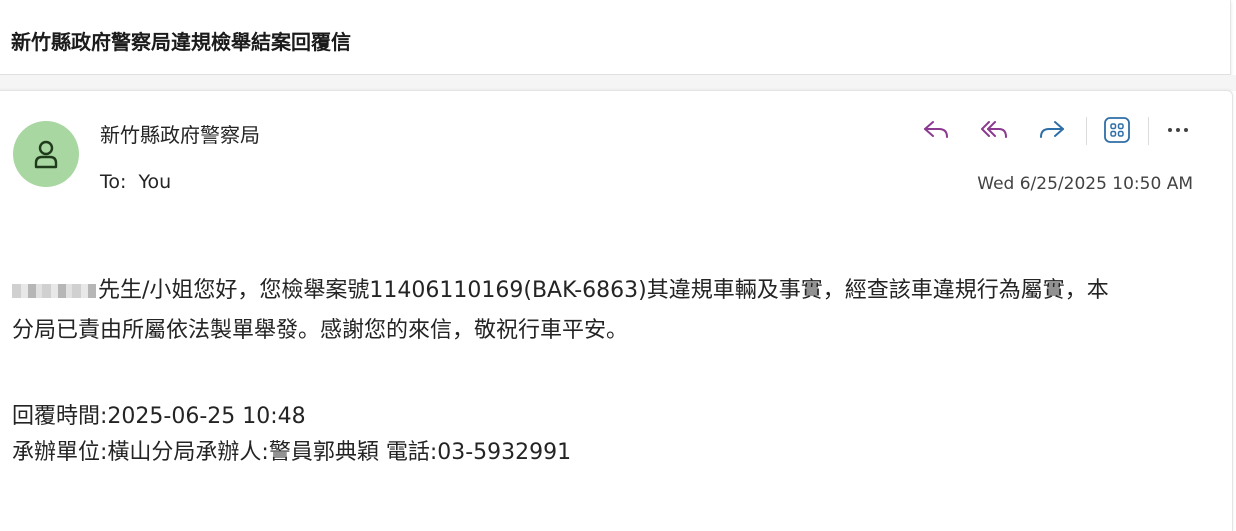  What do you see at coordinates (615, 37) in the screenshot?
I see `subject-bar: 新竹縣政府警察局違規檢舉結案回覆信` at bounding box center [615, 37].